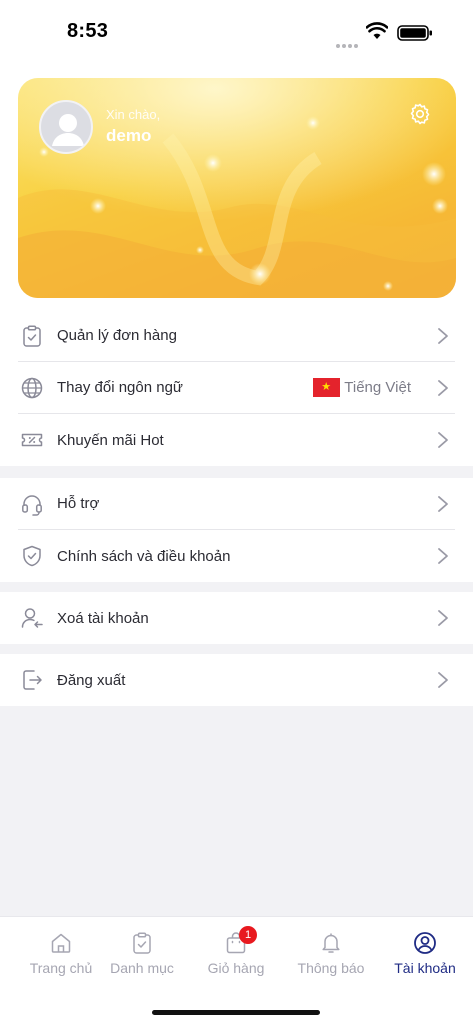 The height and width of the screenshot is (1024, 473). Describe the element at coordinates (348, 41) in the screenshot. I see `signal-dots-icon` at that location.